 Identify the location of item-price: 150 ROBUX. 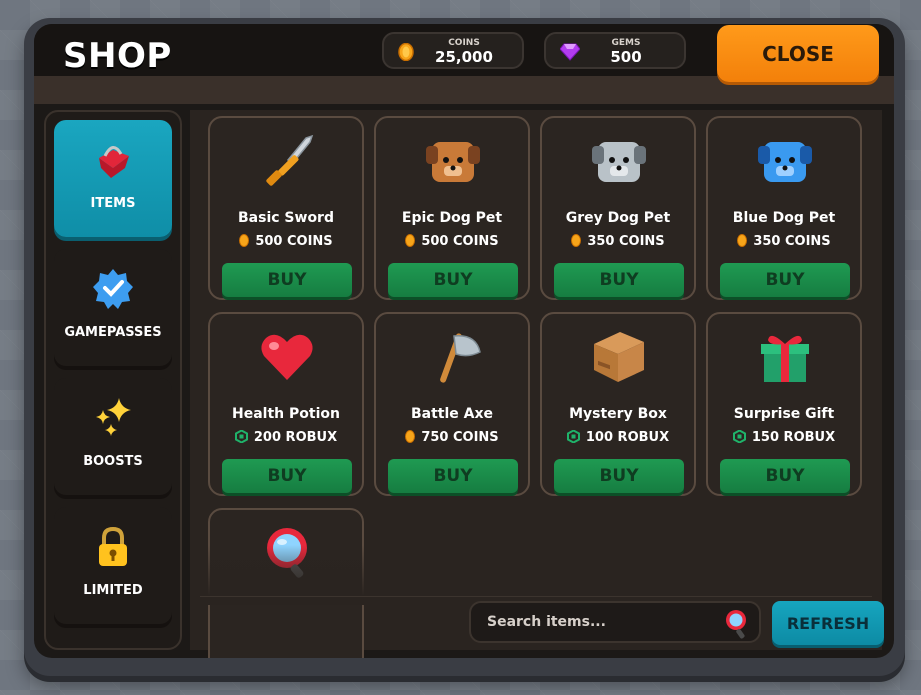
(784, 437).